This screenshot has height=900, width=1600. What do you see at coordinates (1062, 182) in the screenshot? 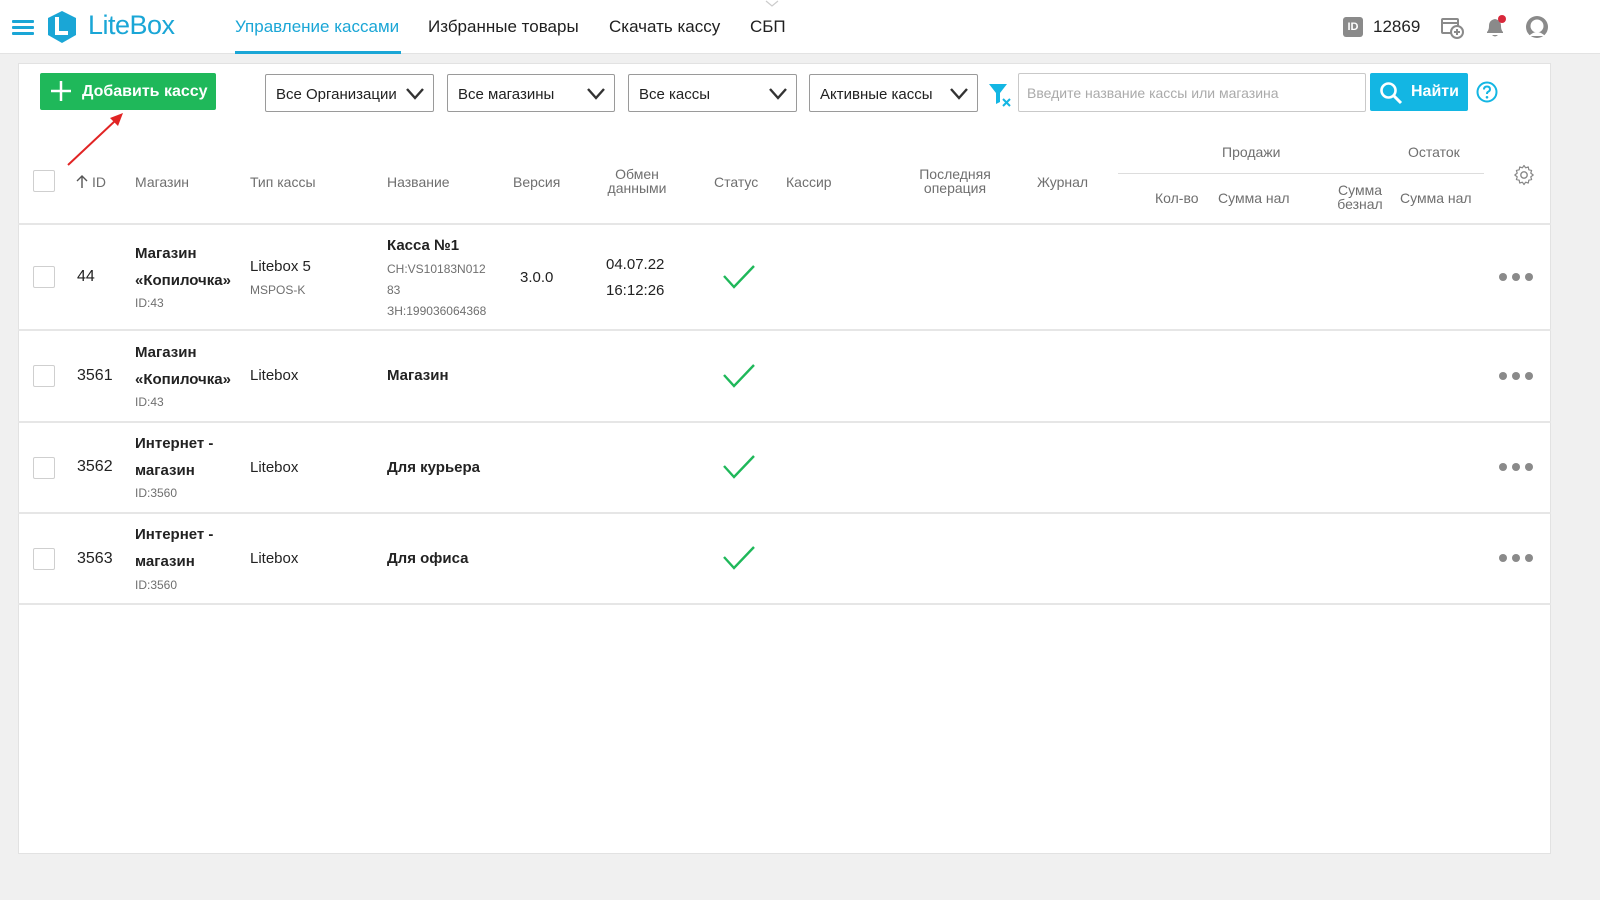
I see `column-header-journal: Журнал` at bounding box center [1062, 182].